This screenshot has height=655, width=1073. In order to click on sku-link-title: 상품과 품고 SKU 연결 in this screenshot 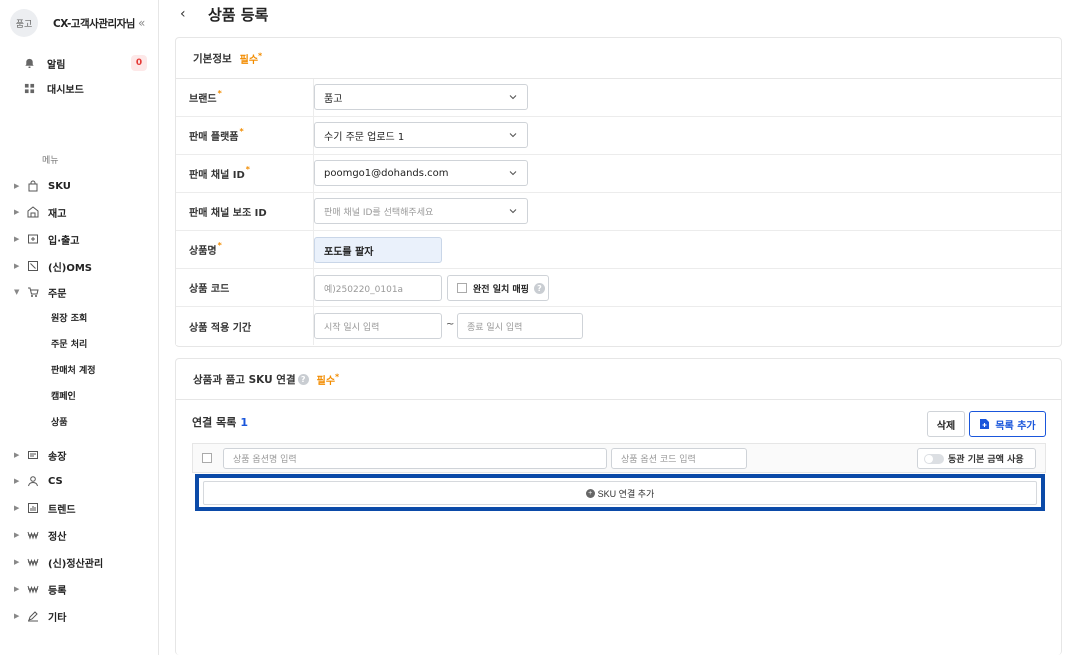, I will do `click(244, 379)`.